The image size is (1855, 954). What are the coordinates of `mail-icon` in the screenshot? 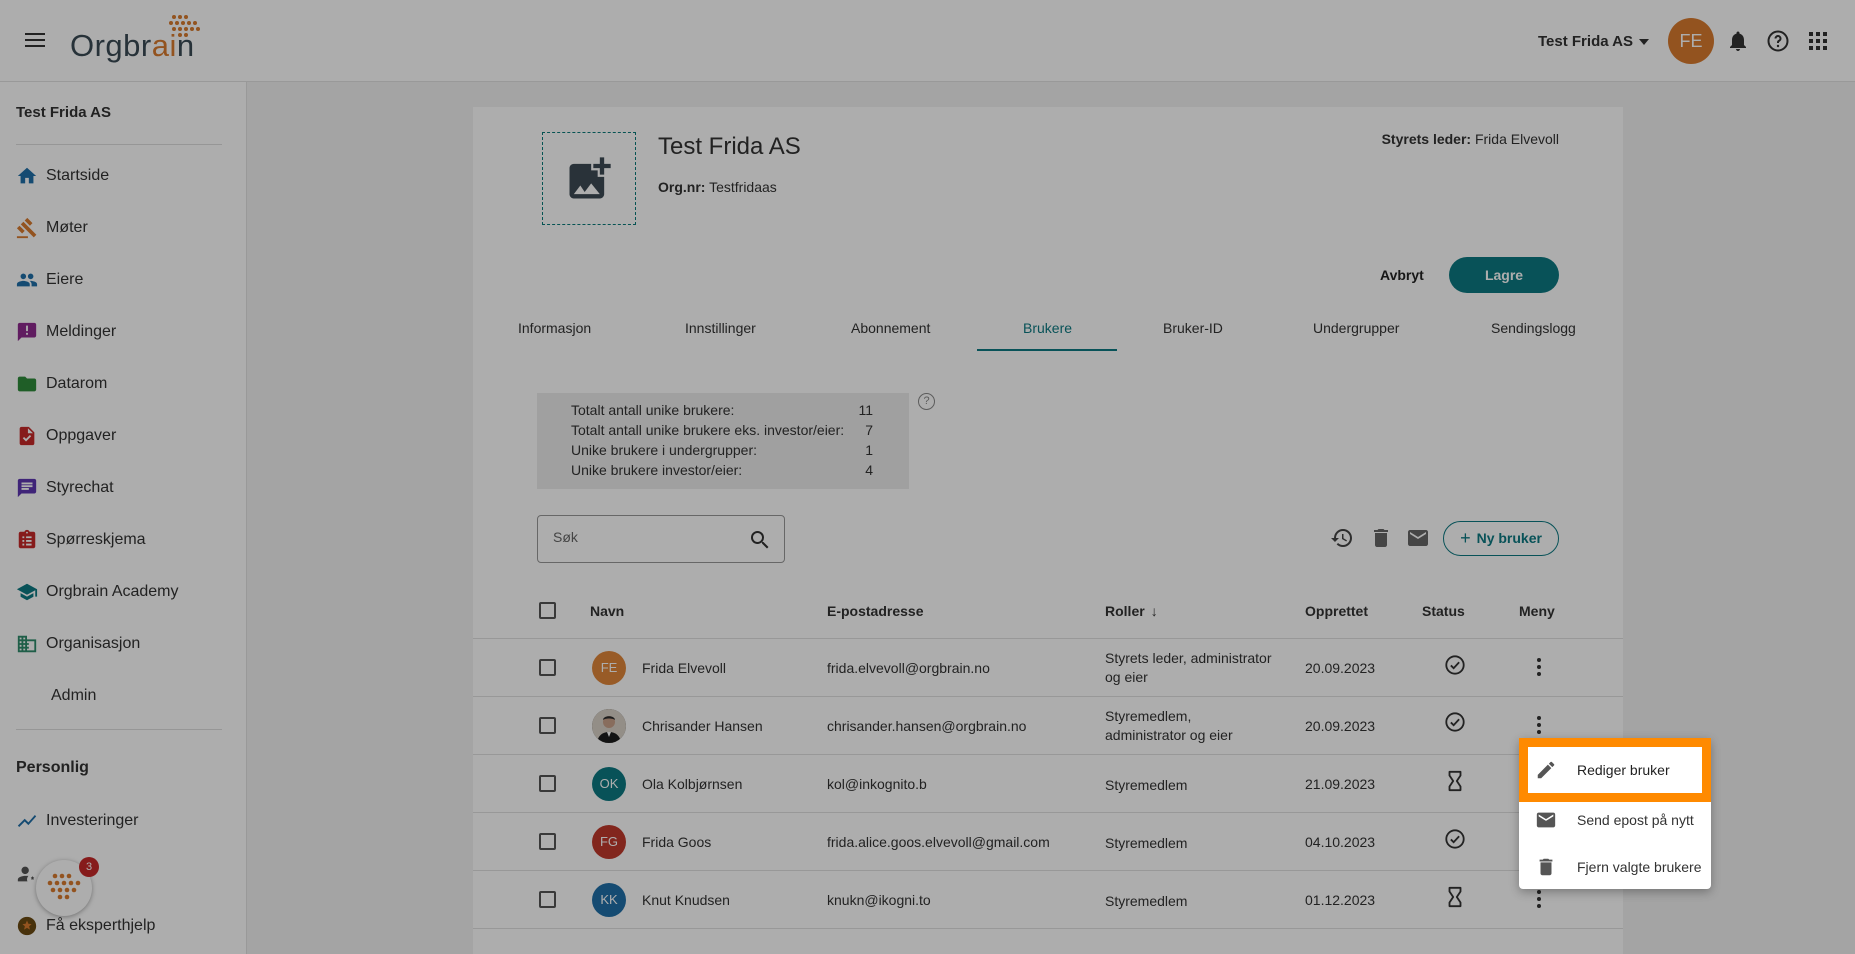 It's located at (1546, 820).